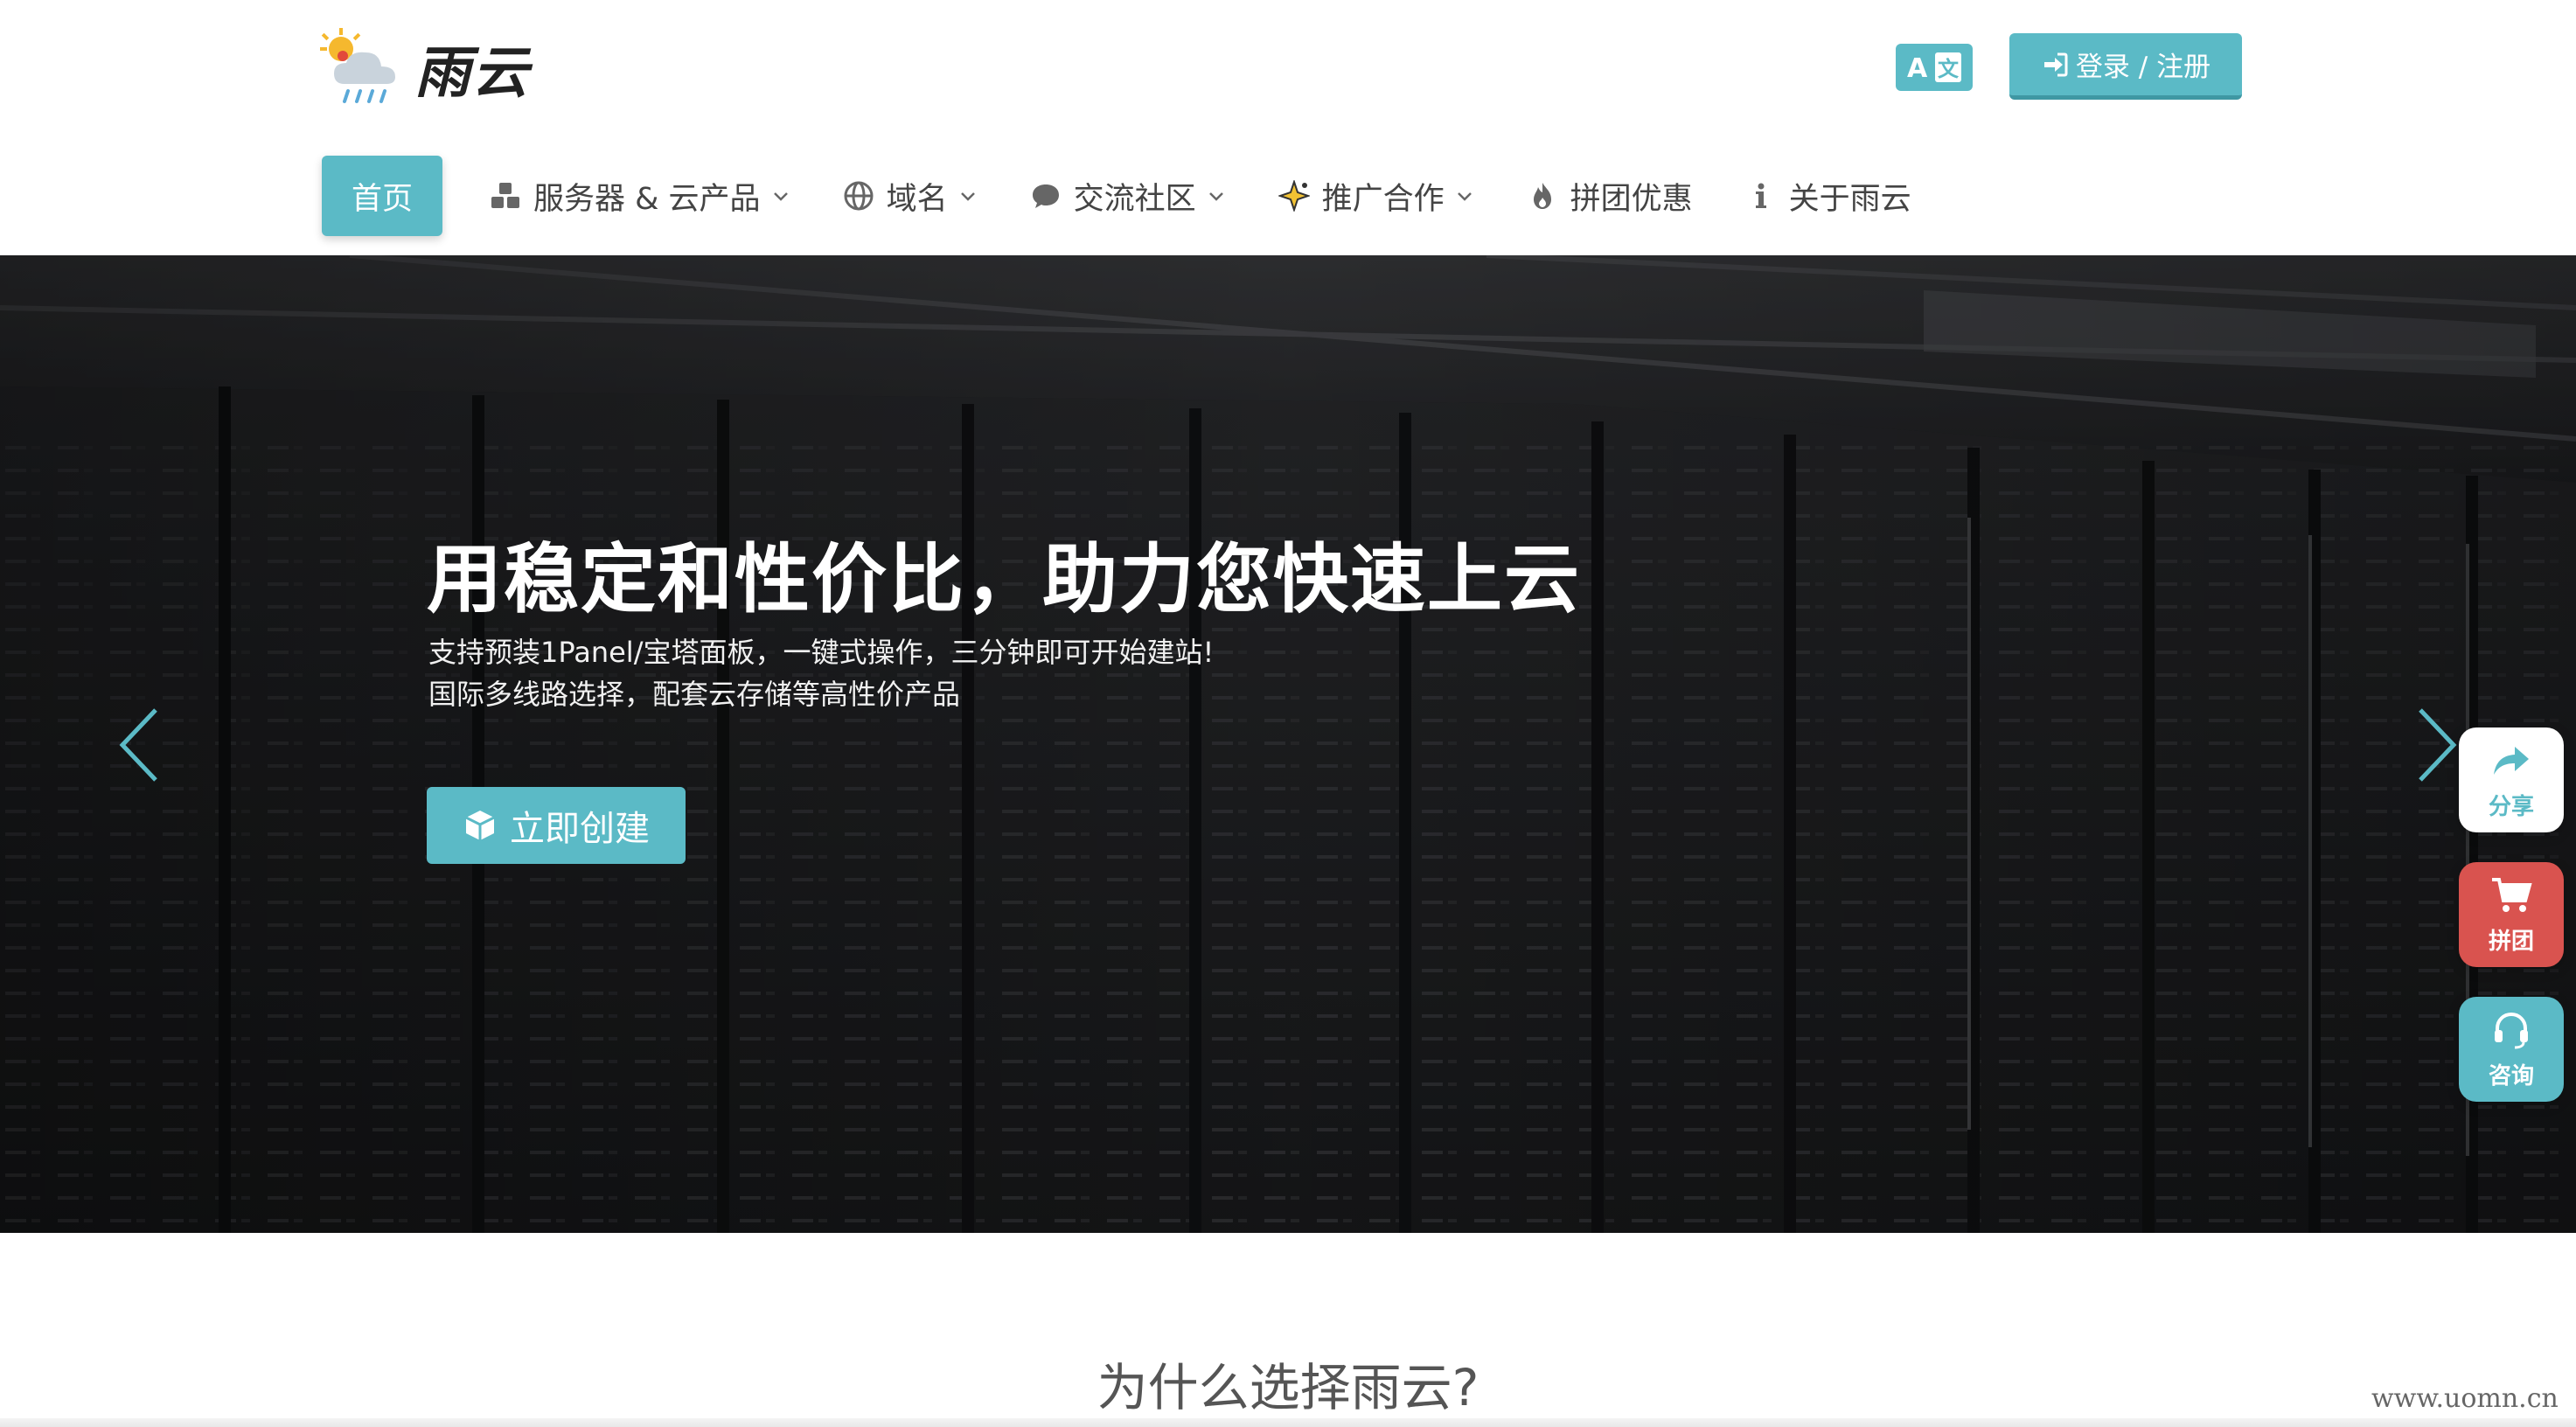 The height and width of the screenshot is (1427, 2576). I want to click on share-icon, so click(2511, 760).